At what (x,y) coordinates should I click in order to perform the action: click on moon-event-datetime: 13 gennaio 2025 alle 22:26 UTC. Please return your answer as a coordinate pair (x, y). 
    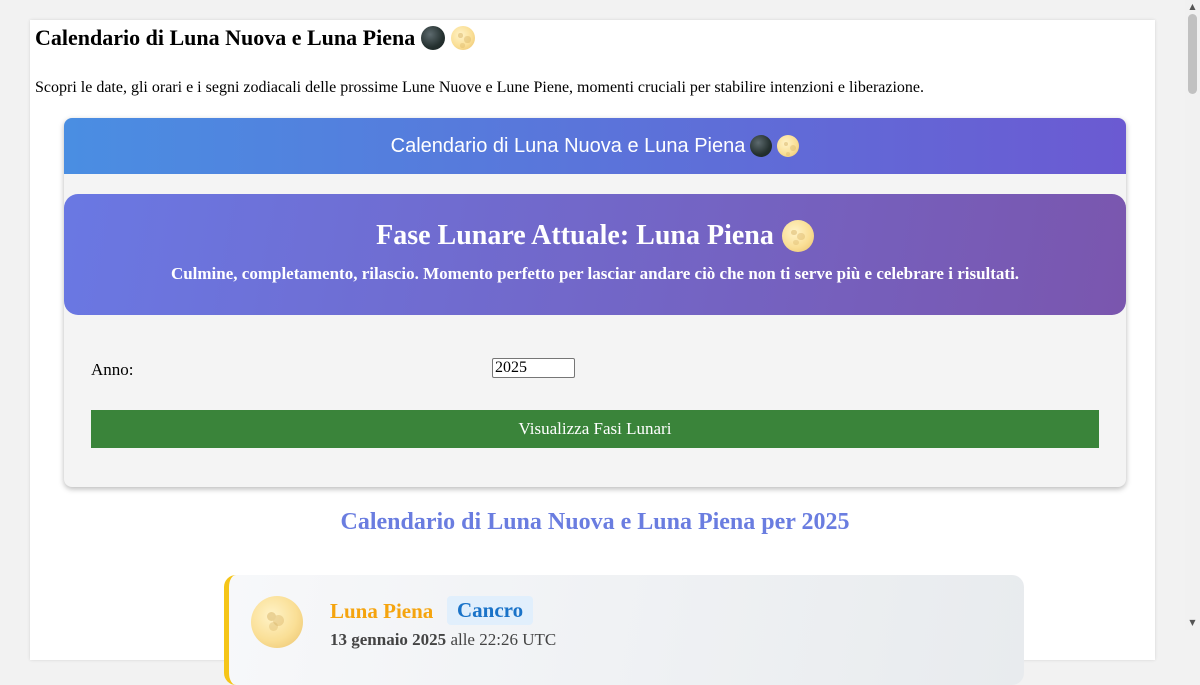
    Looking at the image, I should click on (443, 640).